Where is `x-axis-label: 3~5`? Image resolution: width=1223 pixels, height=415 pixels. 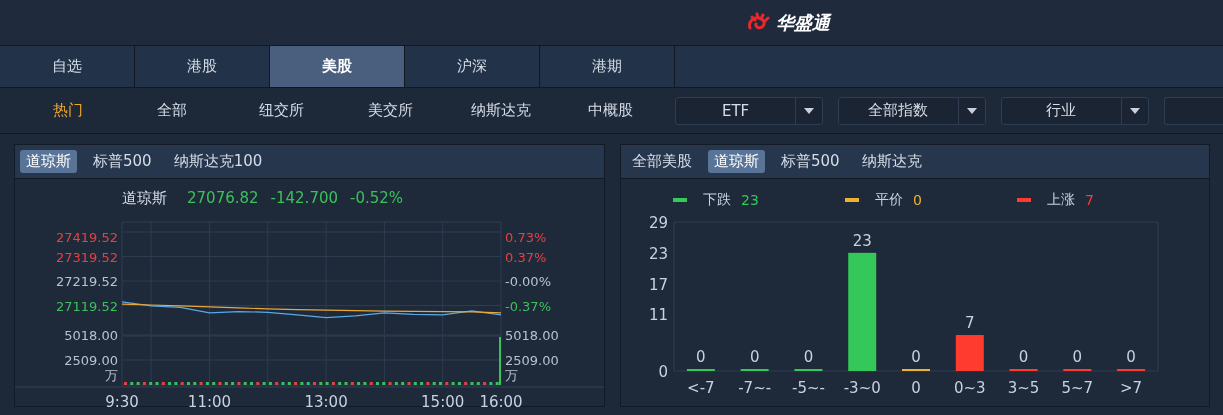
x-axis-label: 3~5 is located at coordinates (1023, 388).